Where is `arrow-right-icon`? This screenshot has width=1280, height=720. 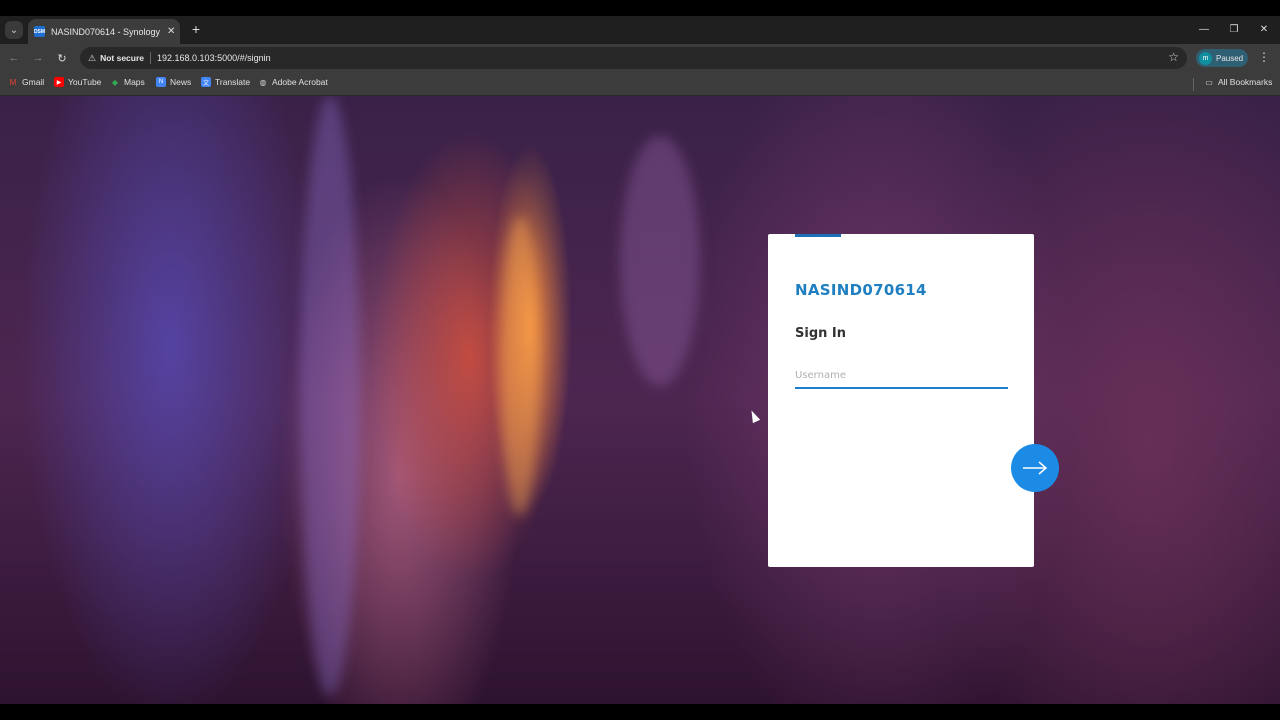
arrow-right-icon is located at coordinates (1035, 468).